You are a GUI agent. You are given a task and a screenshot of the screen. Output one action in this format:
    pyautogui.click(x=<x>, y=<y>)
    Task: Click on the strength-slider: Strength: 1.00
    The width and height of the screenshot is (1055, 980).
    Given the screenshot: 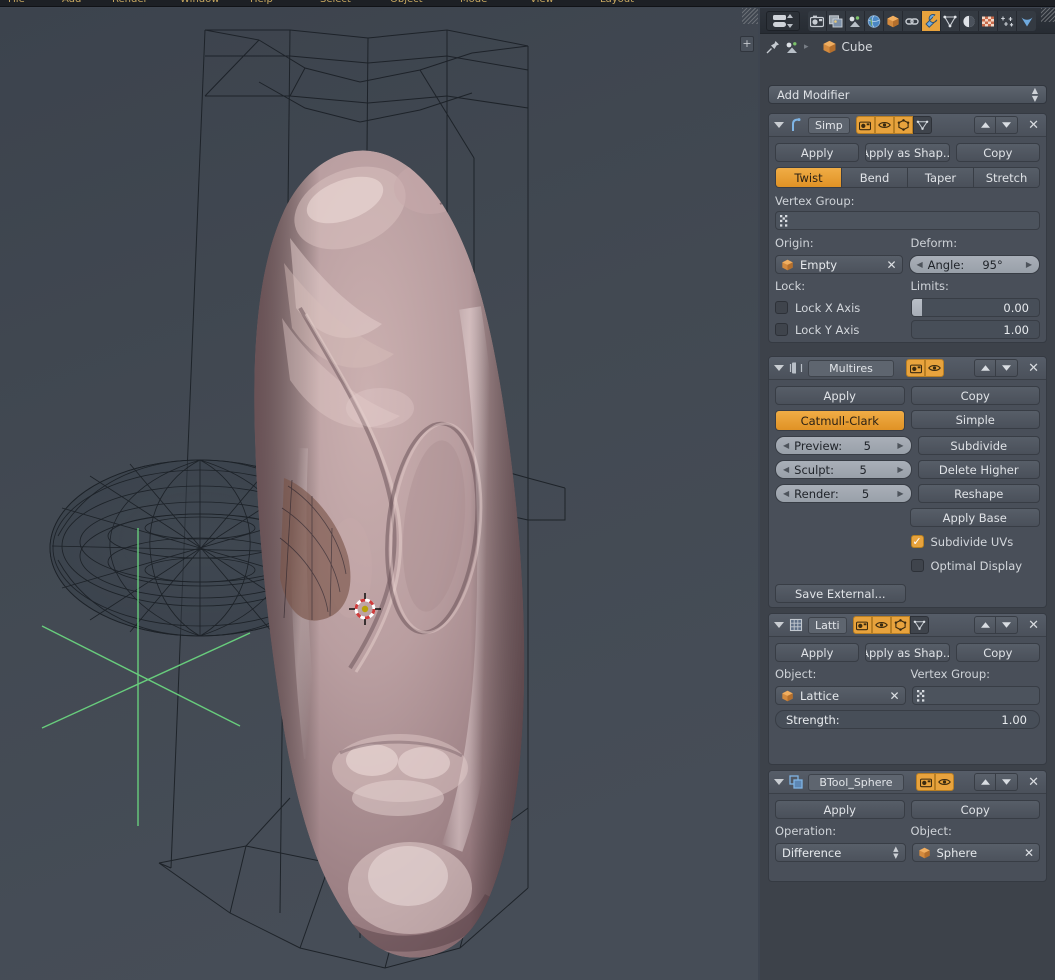 What is the action you would take?
    pyautogui.click(x=907, y=719)
    